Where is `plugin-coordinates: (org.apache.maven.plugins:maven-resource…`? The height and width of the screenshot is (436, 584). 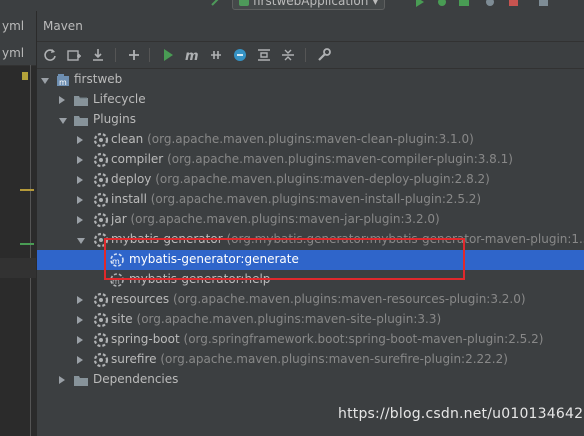 plugin-coordinates: (org.apache.maven.plugins:maven-resource… is located at coordinates (349, 299).